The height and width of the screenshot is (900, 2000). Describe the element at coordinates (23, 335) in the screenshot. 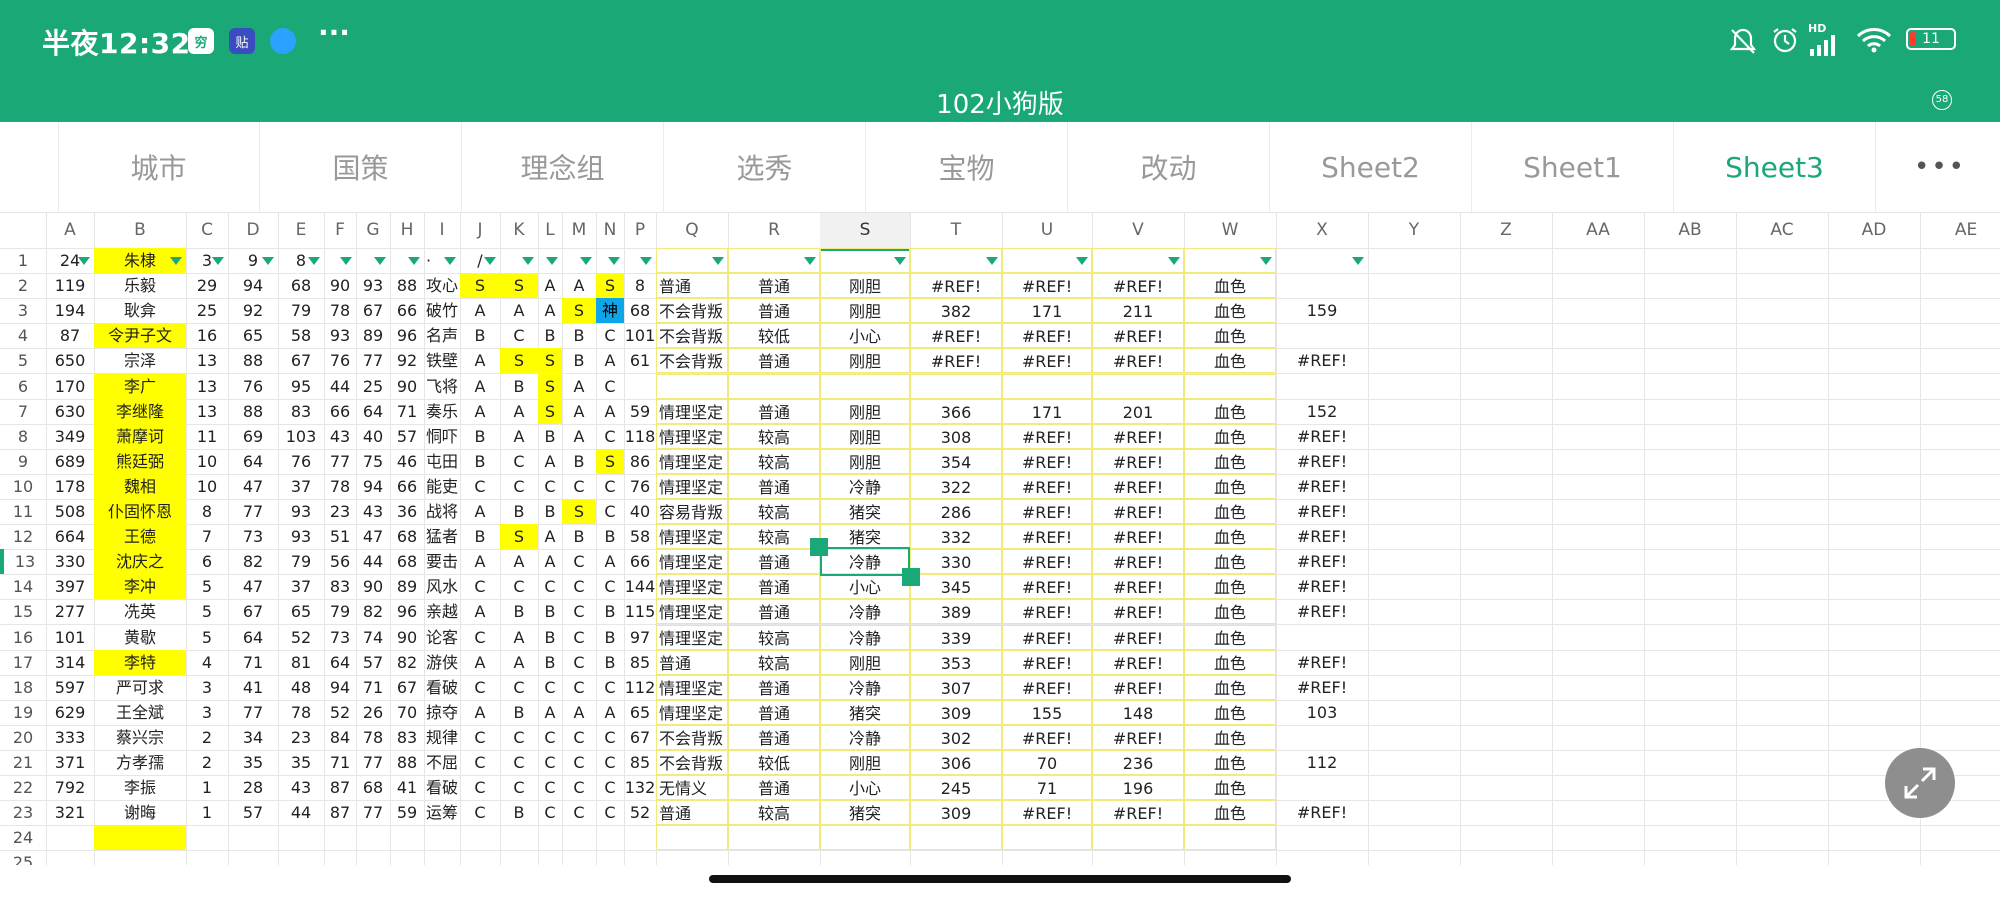

I see `row-header: 4` at that location.